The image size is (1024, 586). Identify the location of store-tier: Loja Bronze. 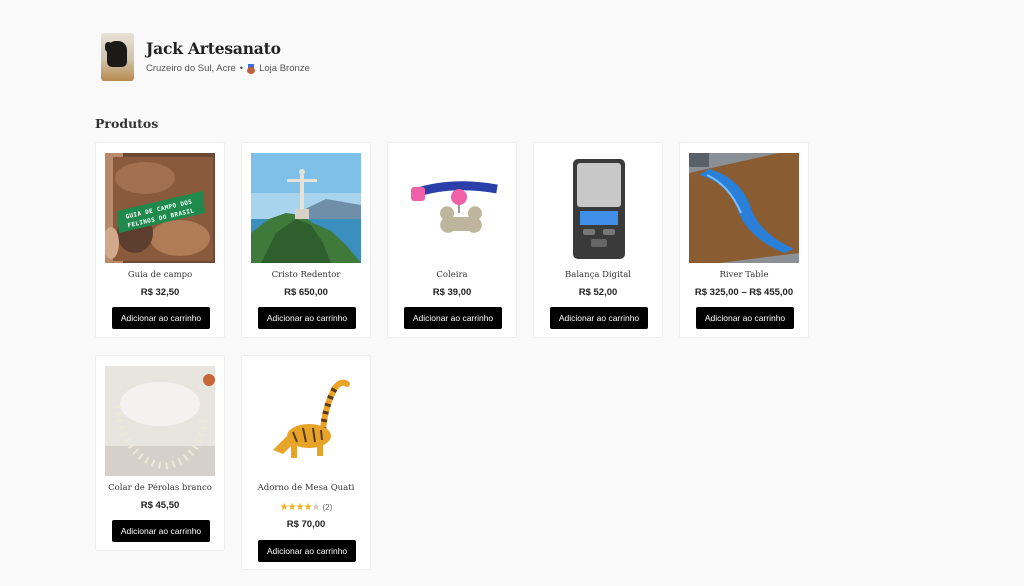
(284, 68).